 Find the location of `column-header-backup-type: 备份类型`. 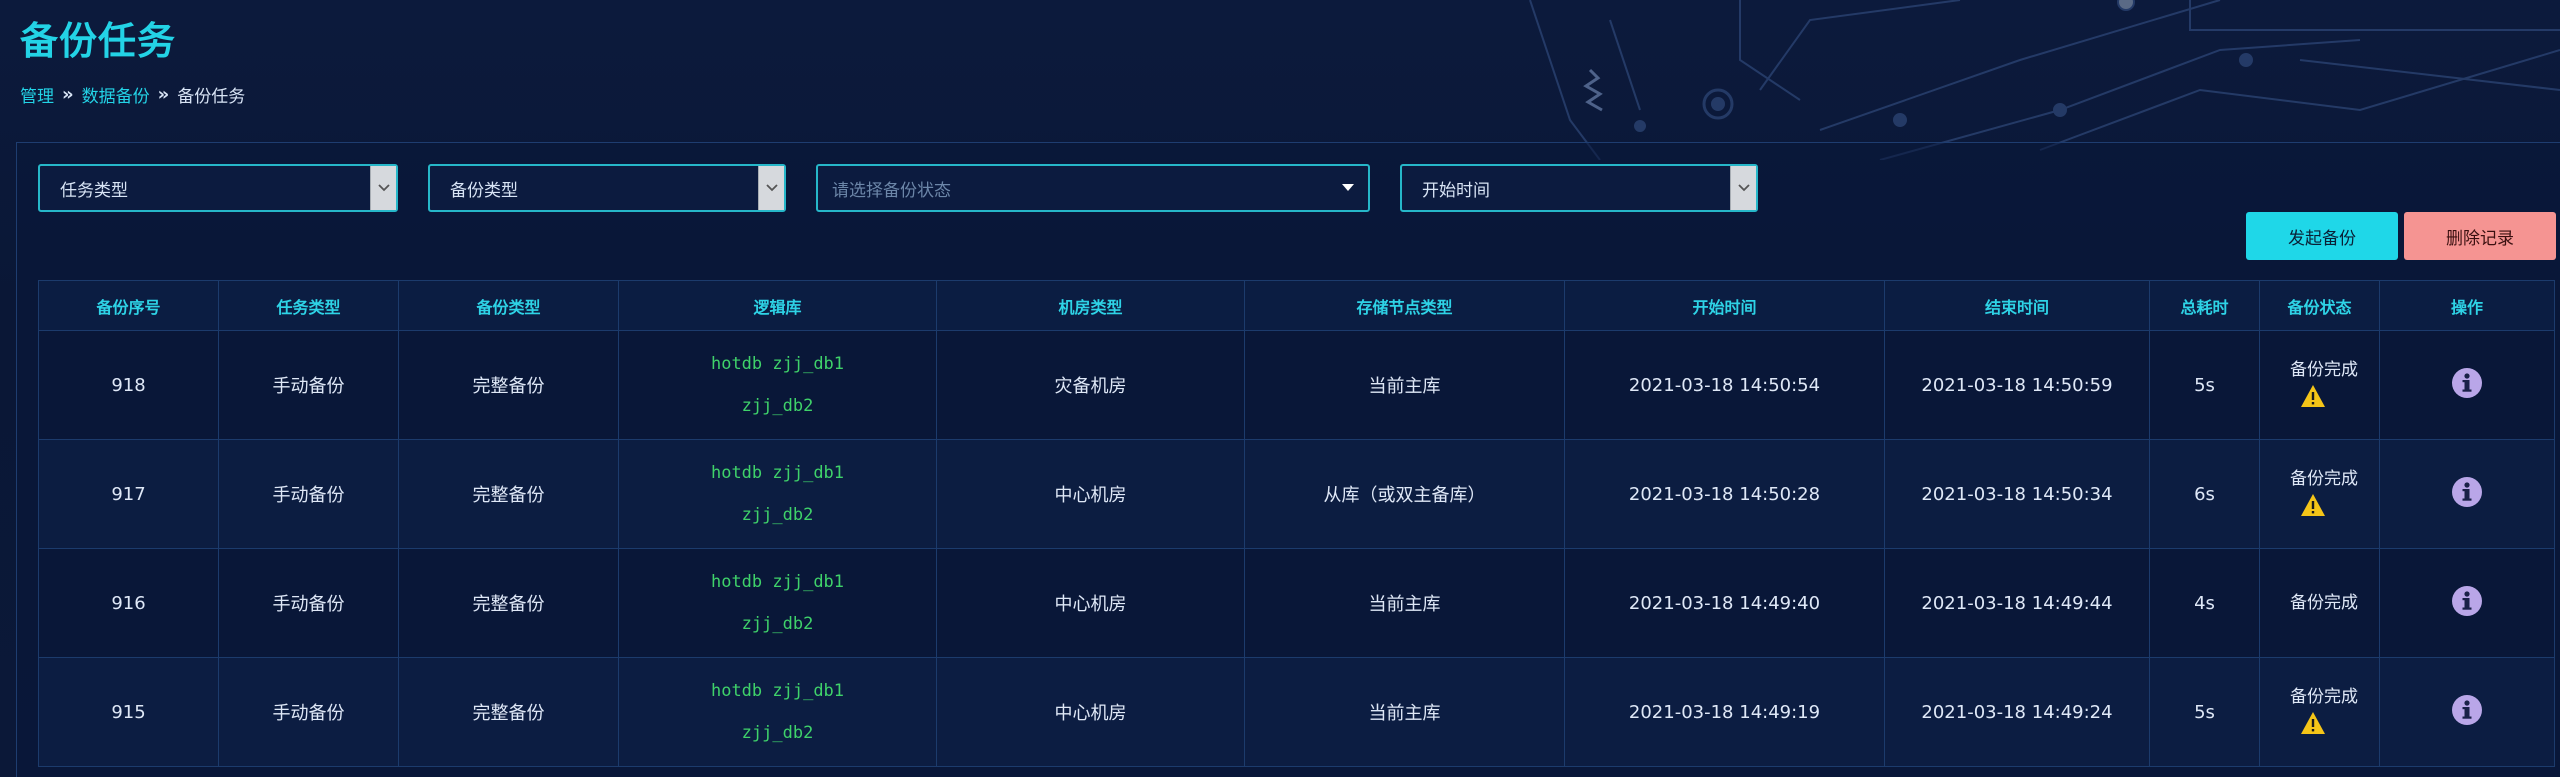

column-header-backup-type: 备份类型 is located at coordinates (508, 305).